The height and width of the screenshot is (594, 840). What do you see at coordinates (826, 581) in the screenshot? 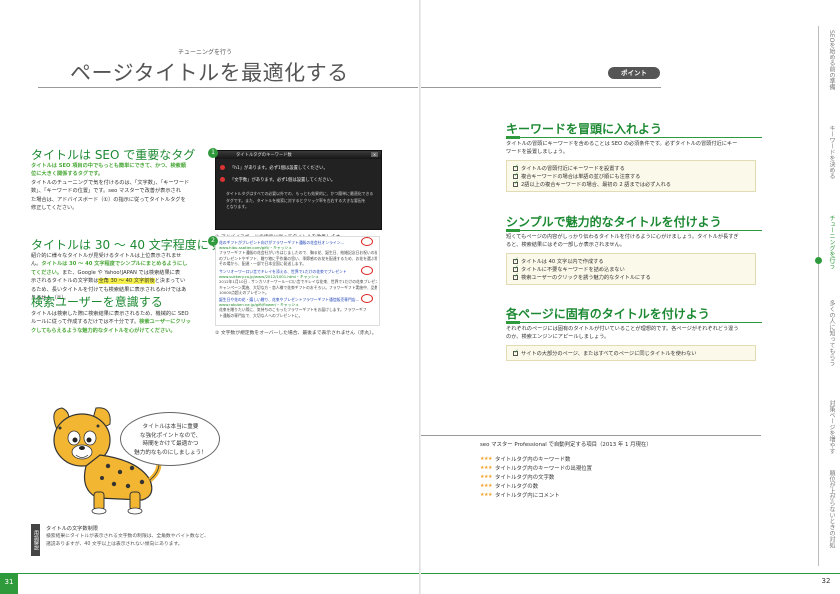
I see `page-number-right: 32` at bounding box center [826, 581].